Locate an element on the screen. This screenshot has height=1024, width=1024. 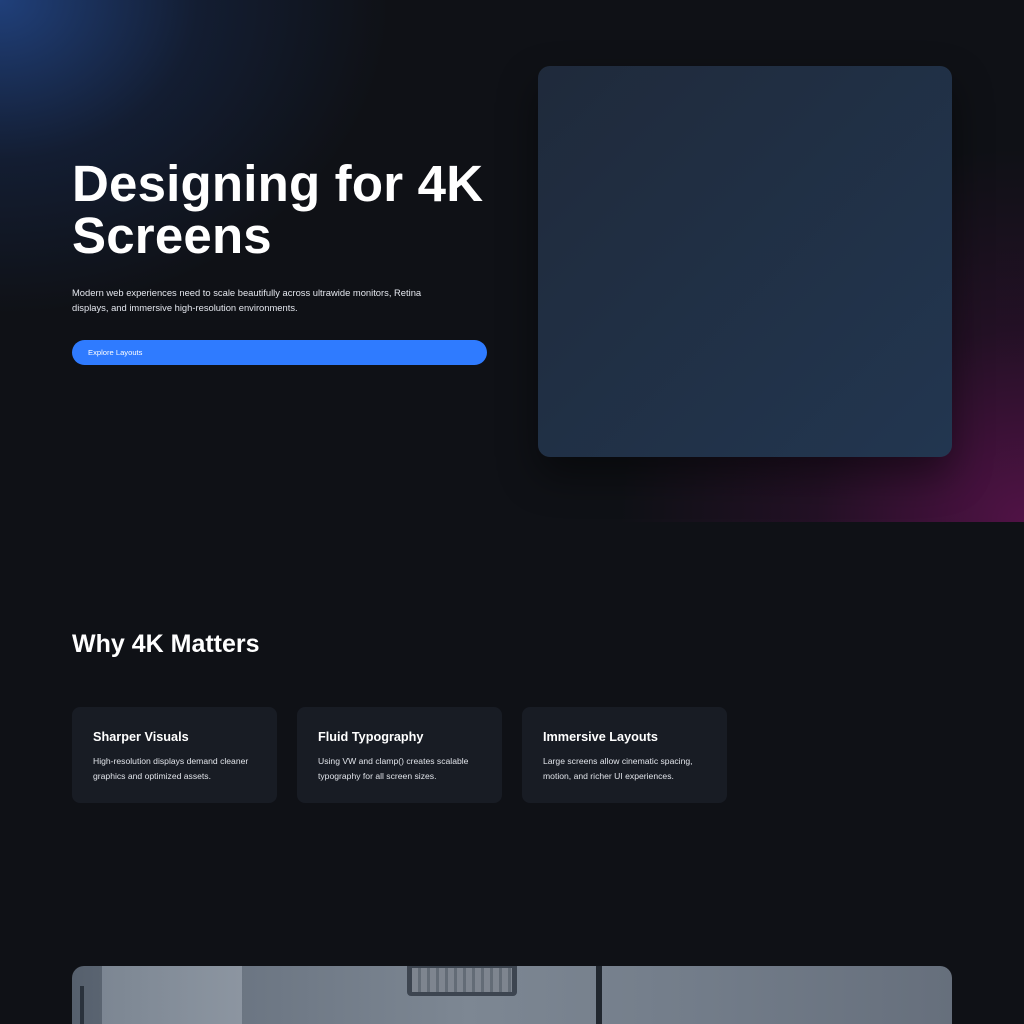
feature-title: Immersive Layouts is located at coordinates (600, 737).